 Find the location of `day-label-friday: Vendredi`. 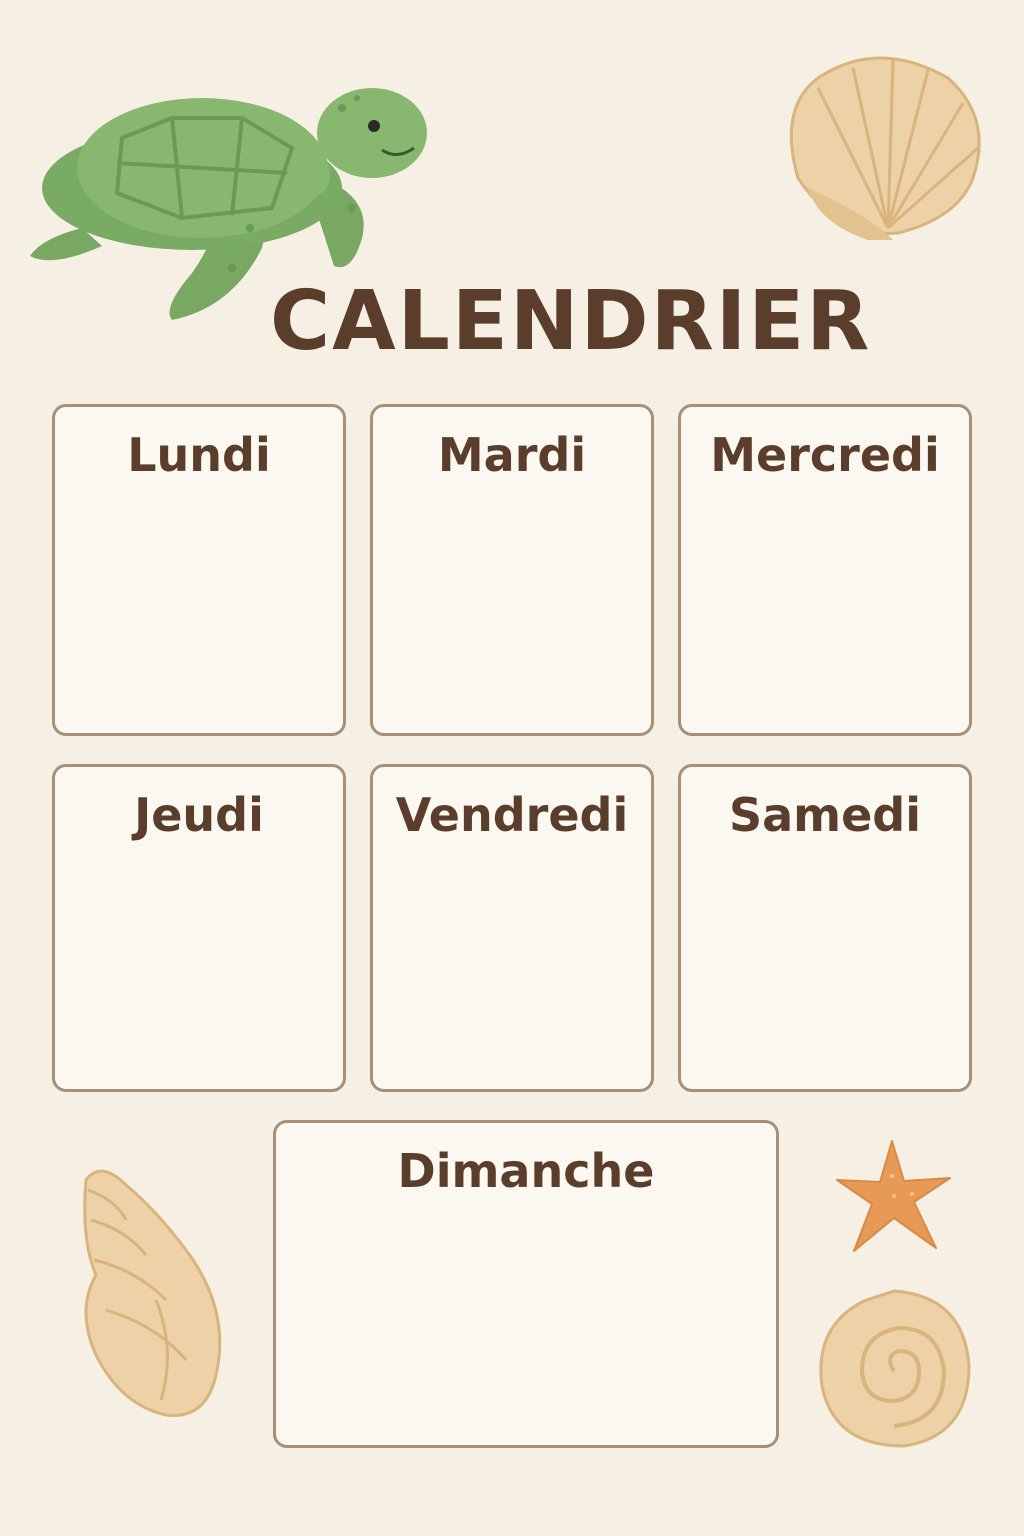

day-label-friday: Vendredi is located at coordinates (512, 815).